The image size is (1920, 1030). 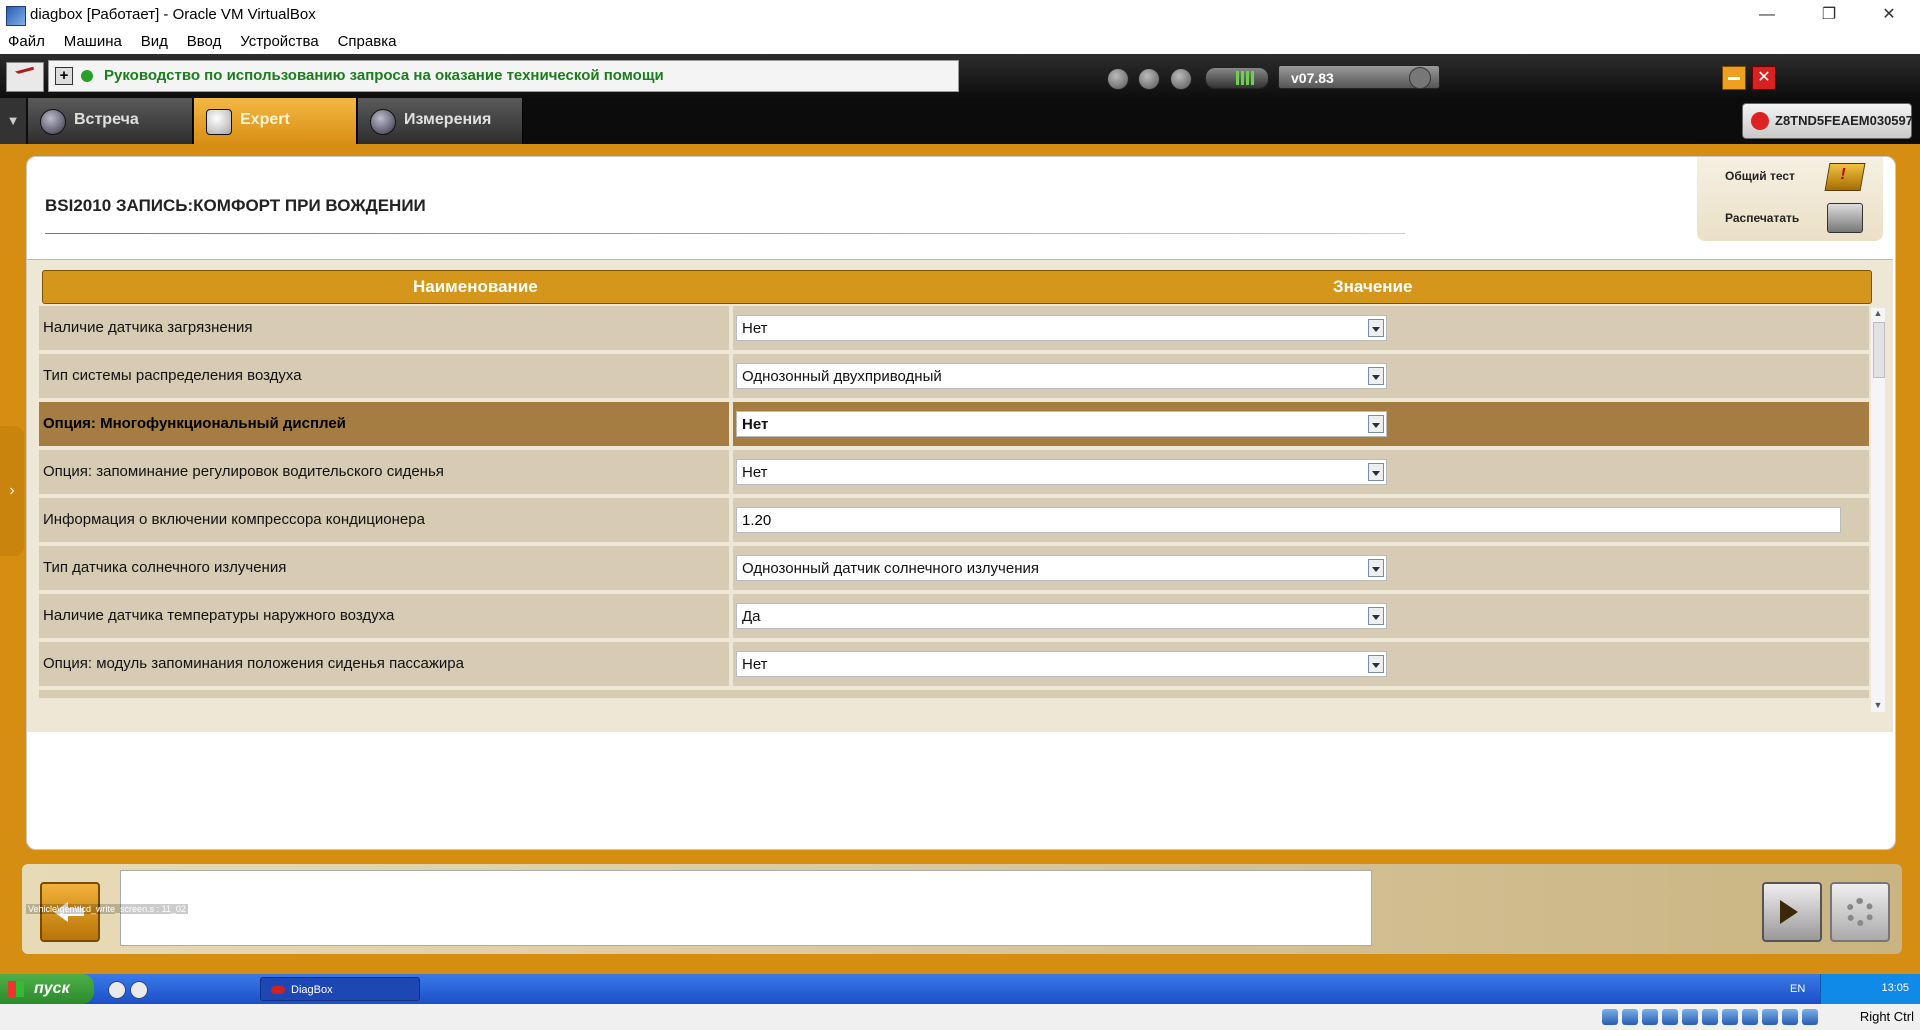 What do you see at coordinates (1792, 912) in the screenshot?
I see `next-button` at bounding box center [1792, 912].